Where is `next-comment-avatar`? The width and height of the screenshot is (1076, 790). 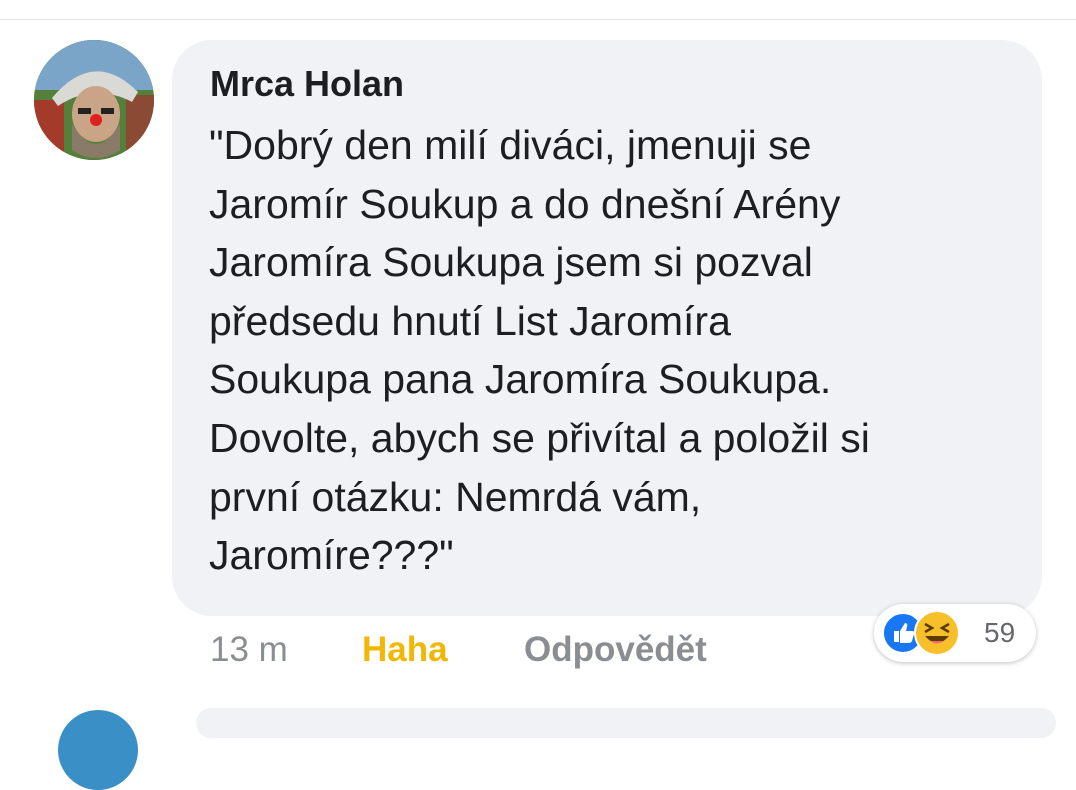 next-comment-avatar is located at coordinates (98, 750).